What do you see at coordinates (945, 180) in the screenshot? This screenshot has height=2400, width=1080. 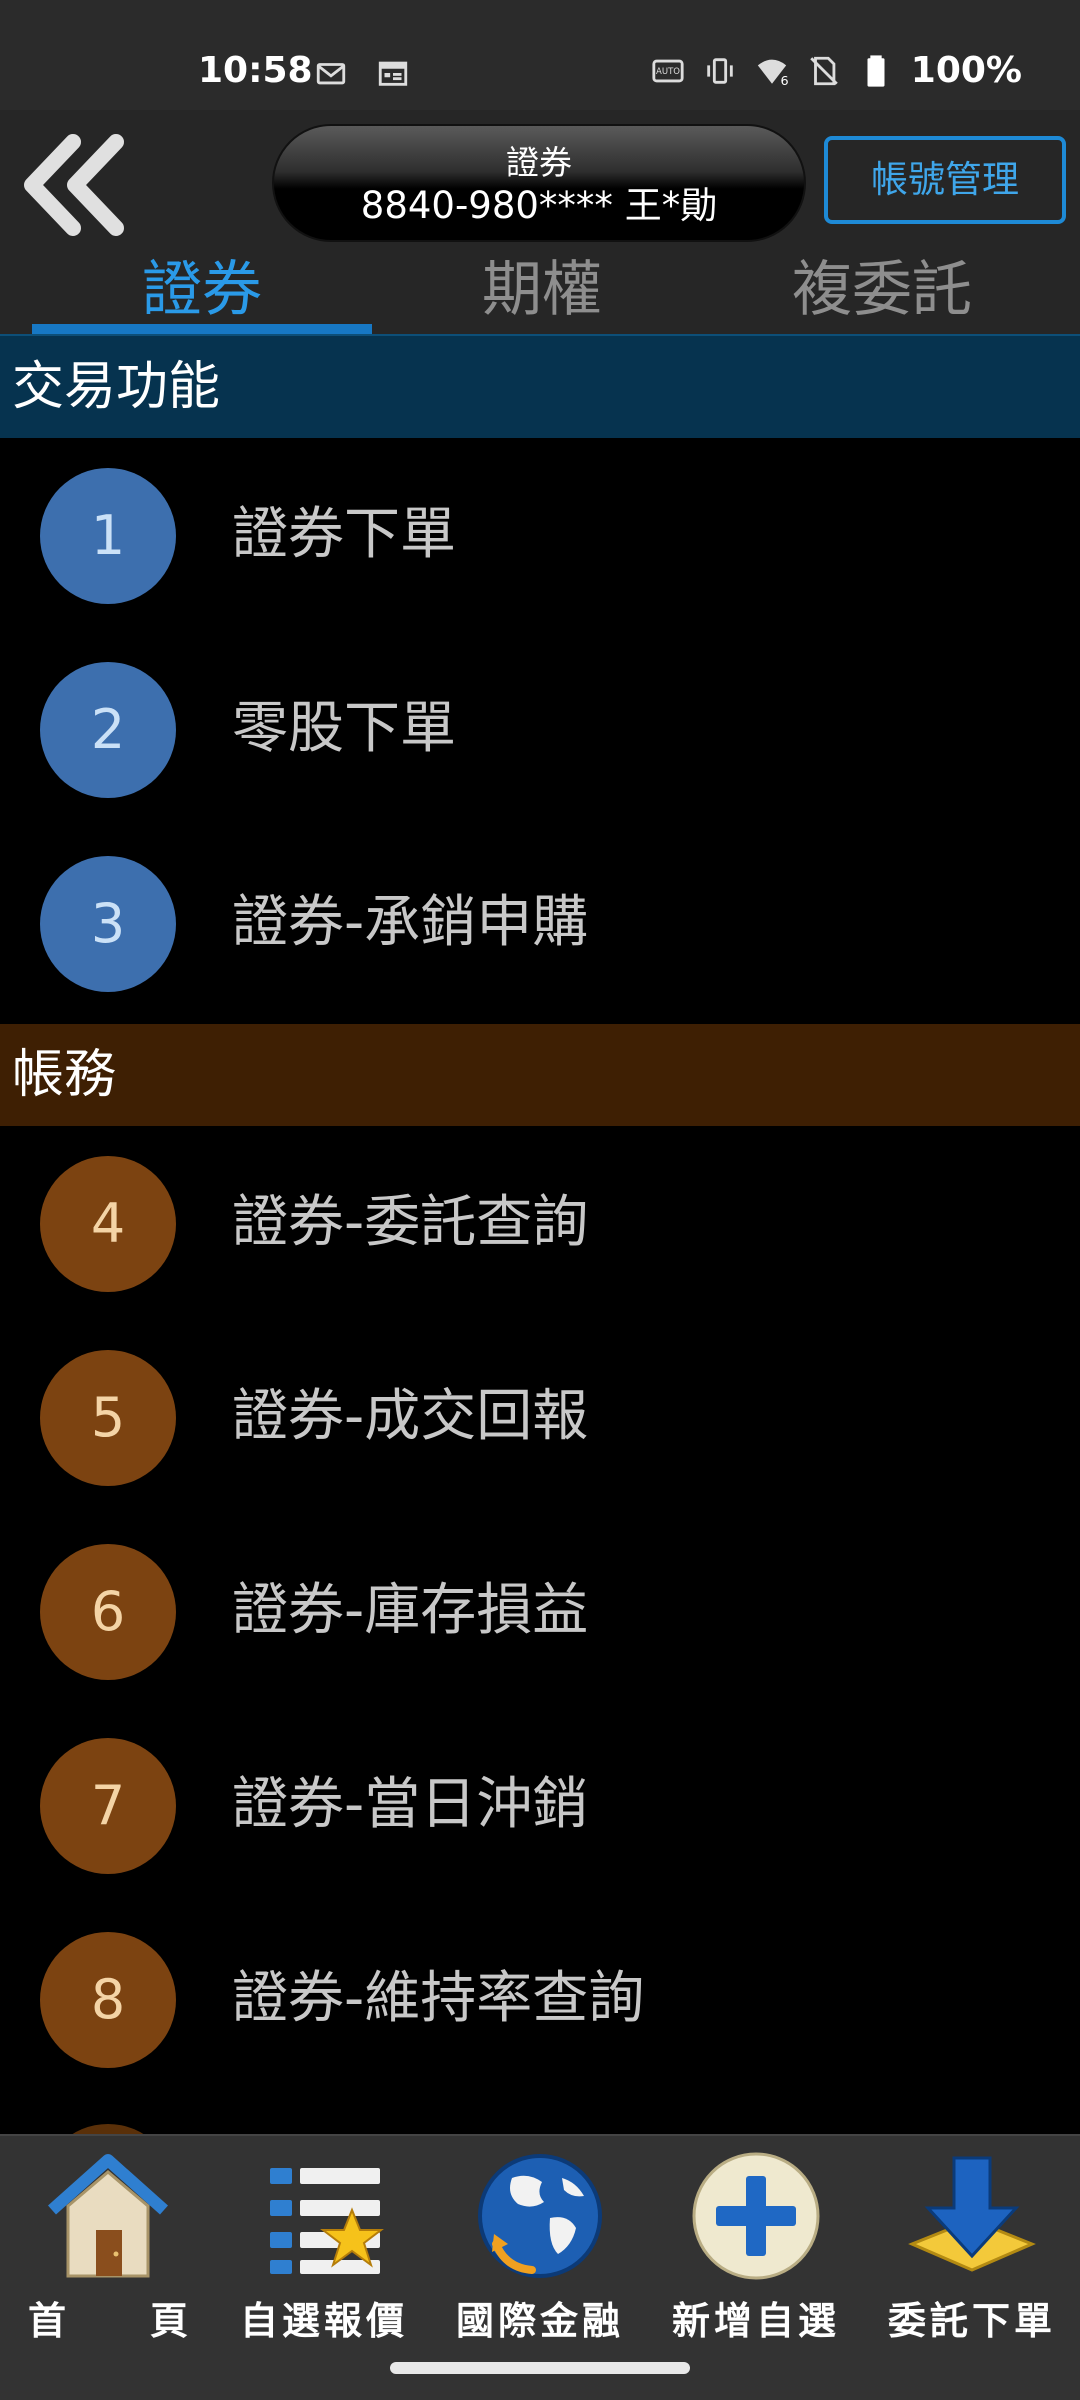 I see `account-management-button: 帳號管理` at bounding box center [945, 180].